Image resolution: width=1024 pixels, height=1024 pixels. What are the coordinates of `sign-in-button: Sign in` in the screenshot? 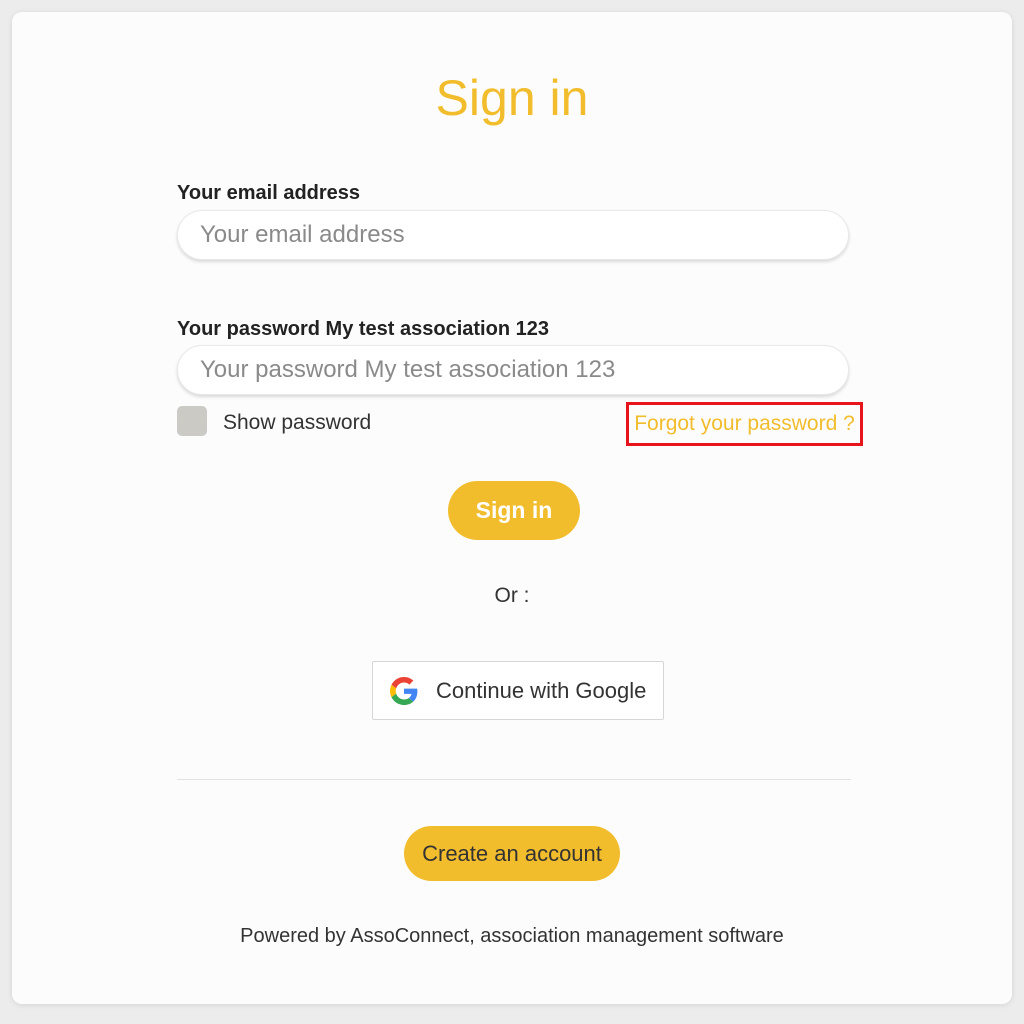 It's located at (514, 510).